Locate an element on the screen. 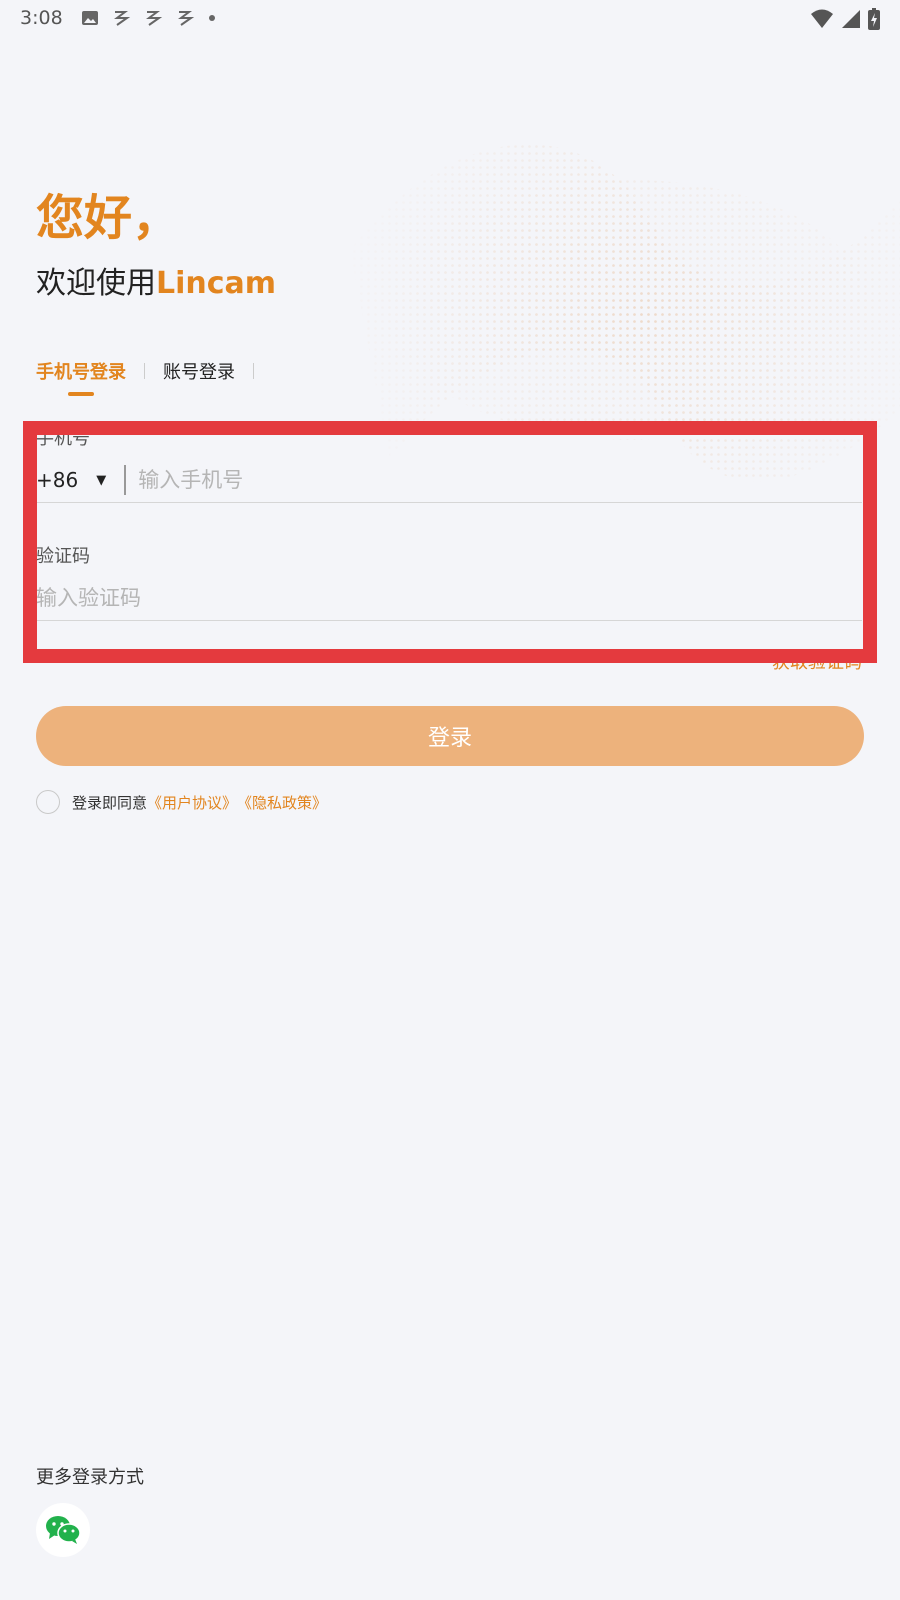  phone-underline is located at coordinates (449, 502).